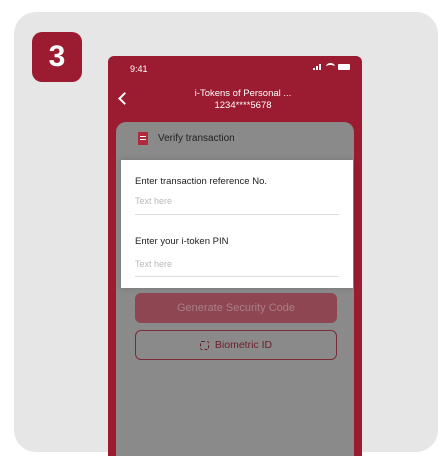 Image resolution: width=441 pixels, height=456 pixels. I want to click on status-icons, so click(331, 66).